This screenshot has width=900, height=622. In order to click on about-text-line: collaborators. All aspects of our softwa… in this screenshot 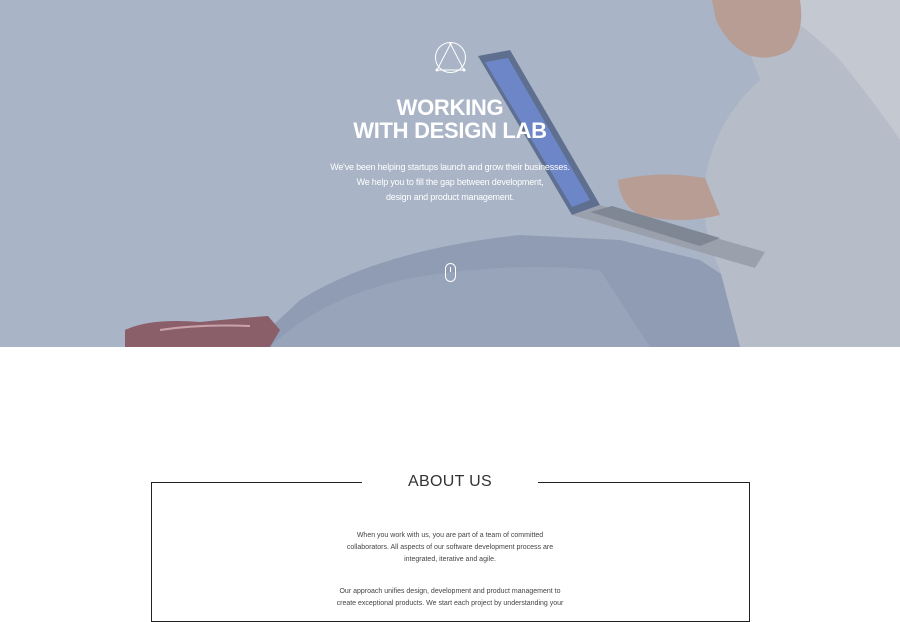, I will do `click(450, 547)`.